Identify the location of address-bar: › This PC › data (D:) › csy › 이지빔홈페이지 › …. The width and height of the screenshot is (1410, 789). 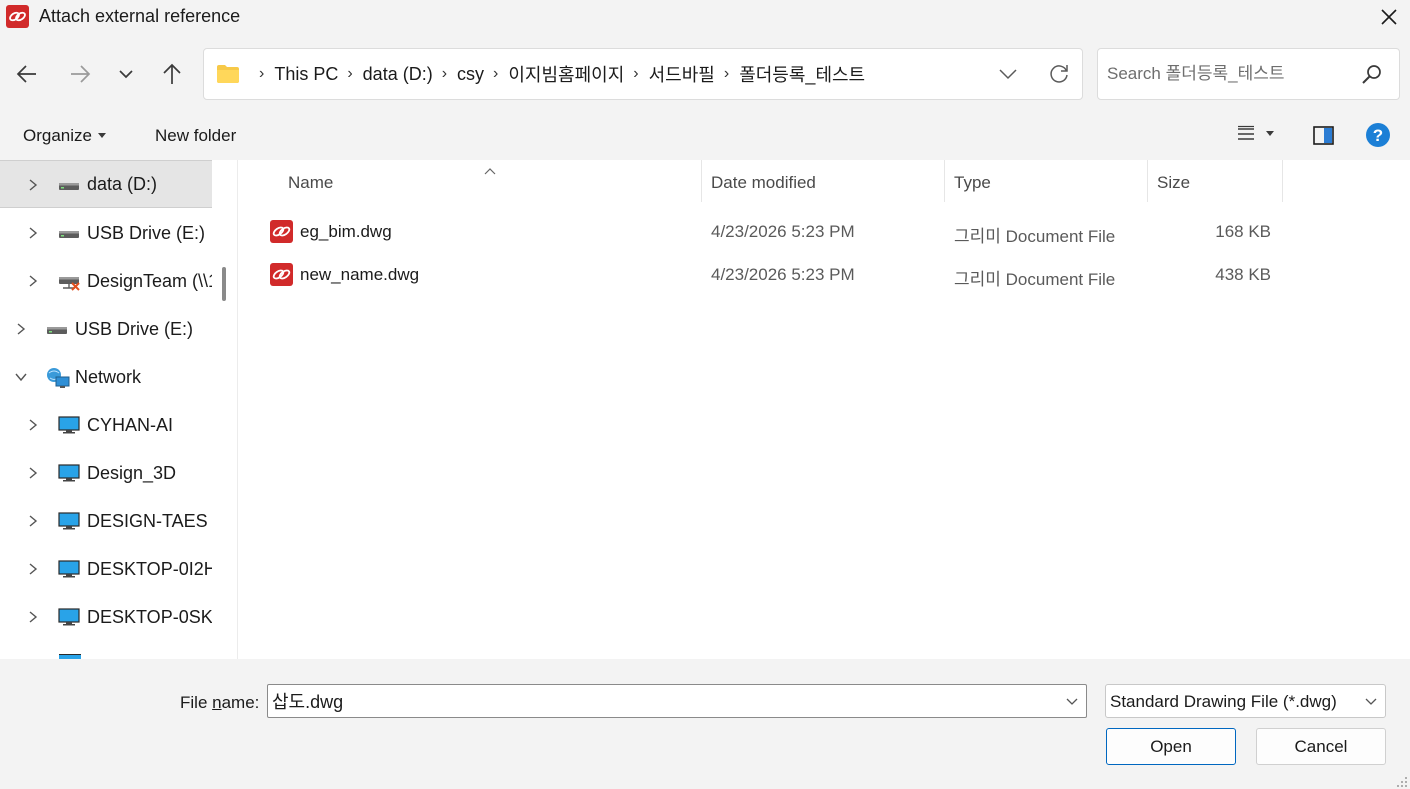
(643, 74).